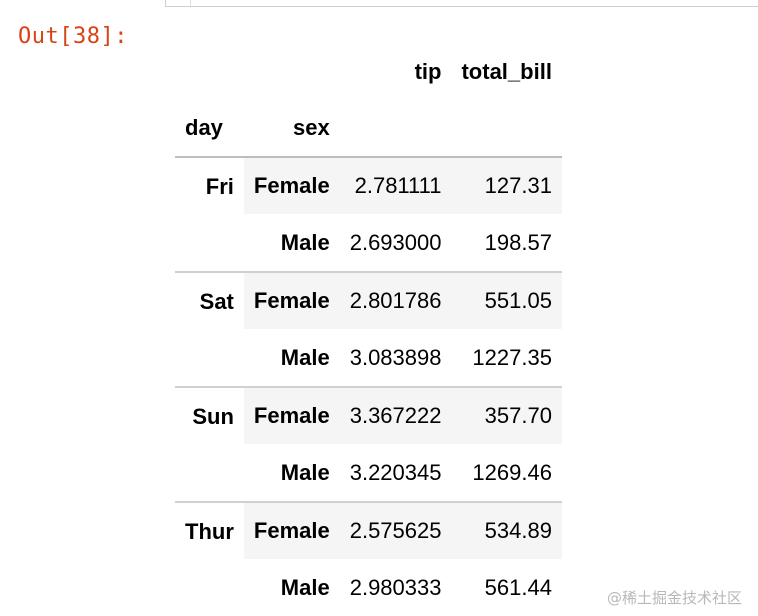 The image size is (758, 616). Describe the element at coordinates (506, 530) in the screenshot. I see `total-bill-cell: 534.89` at that location.